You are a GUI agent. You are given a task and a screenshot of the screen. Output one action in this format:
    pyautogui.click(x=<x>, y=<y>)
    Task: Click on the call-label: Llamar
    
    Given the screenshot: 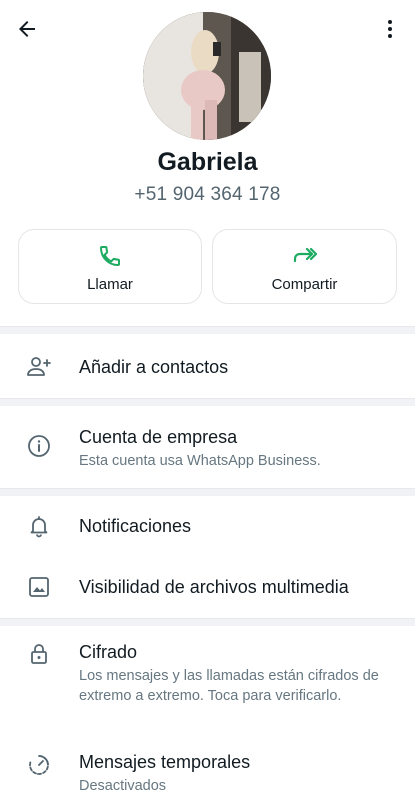 What is the action you would take?
    pyautogui.click(x=110, y=284)
    